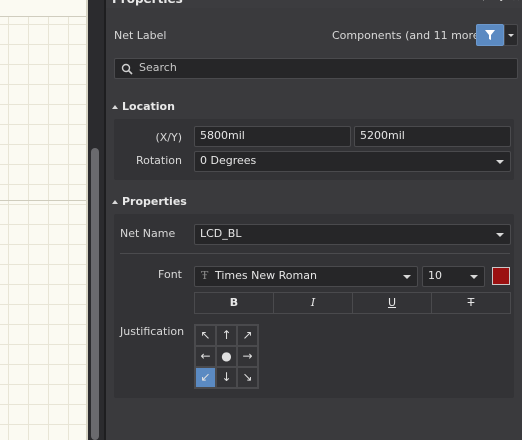 The height and width of the screenshot is (440, 522). I want to click on italic-button: I, so click(313, 303).